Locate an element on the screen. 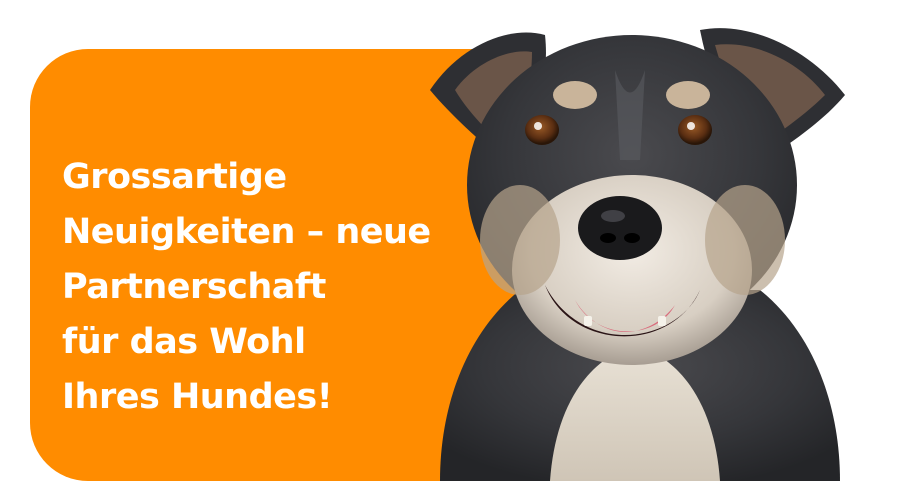  dog-left-eye is located at coordinates (542, 130).